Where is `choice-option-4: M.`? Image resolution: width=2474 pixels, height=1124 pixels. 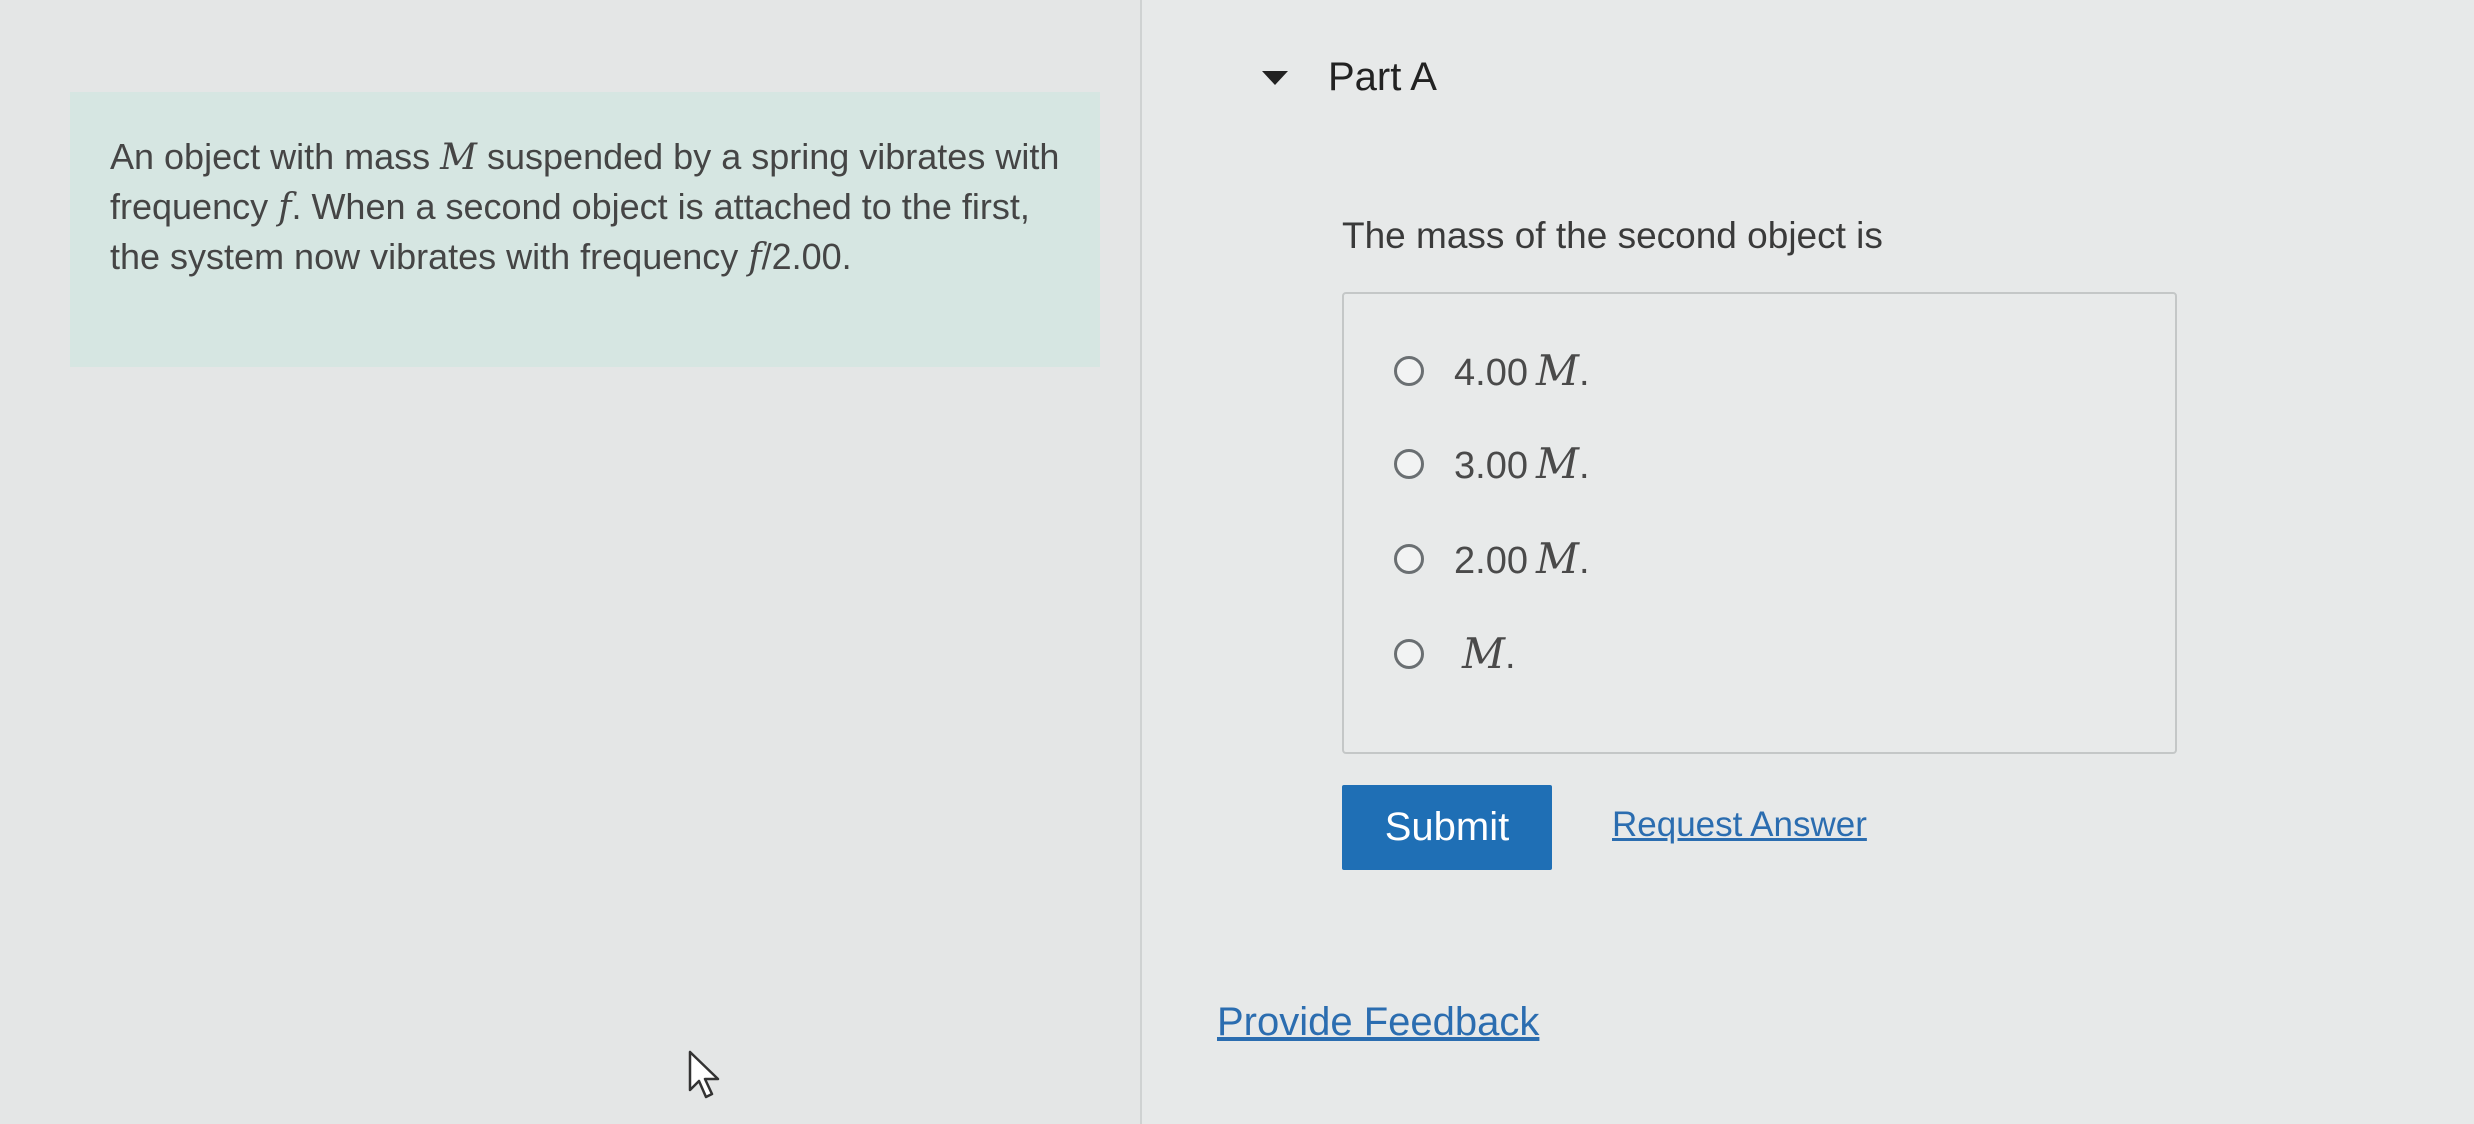 choice-option-4: M. is located at coordinates (1455, 653).